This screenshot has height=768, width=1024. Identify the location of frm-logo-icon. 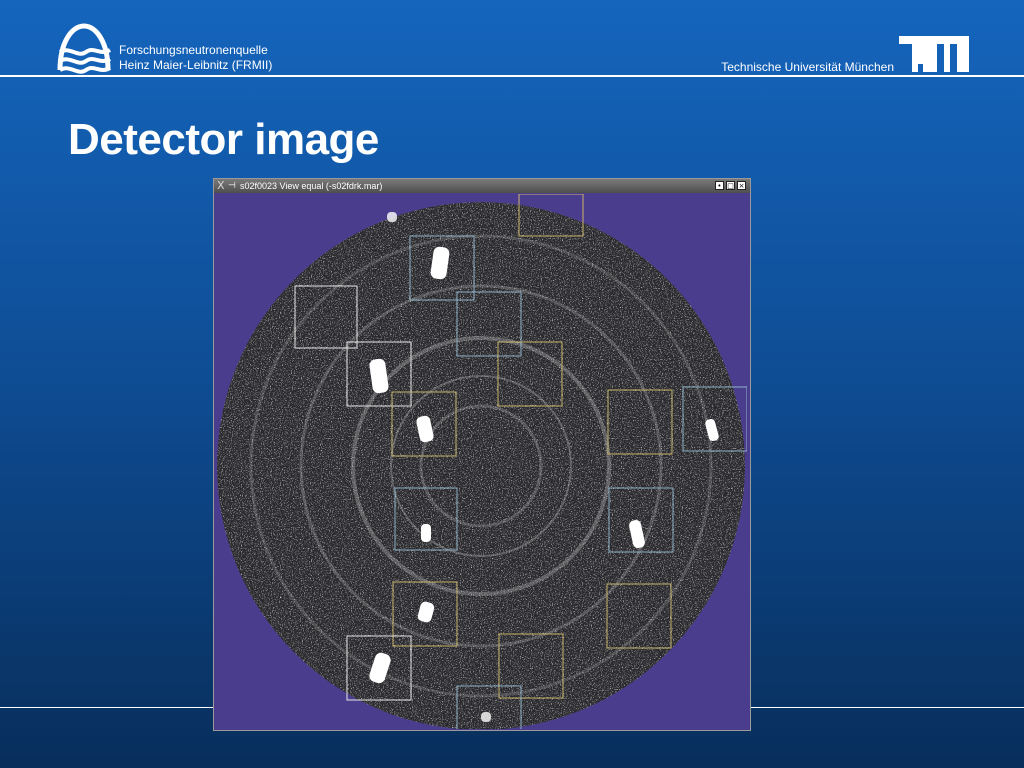
(84, 48).